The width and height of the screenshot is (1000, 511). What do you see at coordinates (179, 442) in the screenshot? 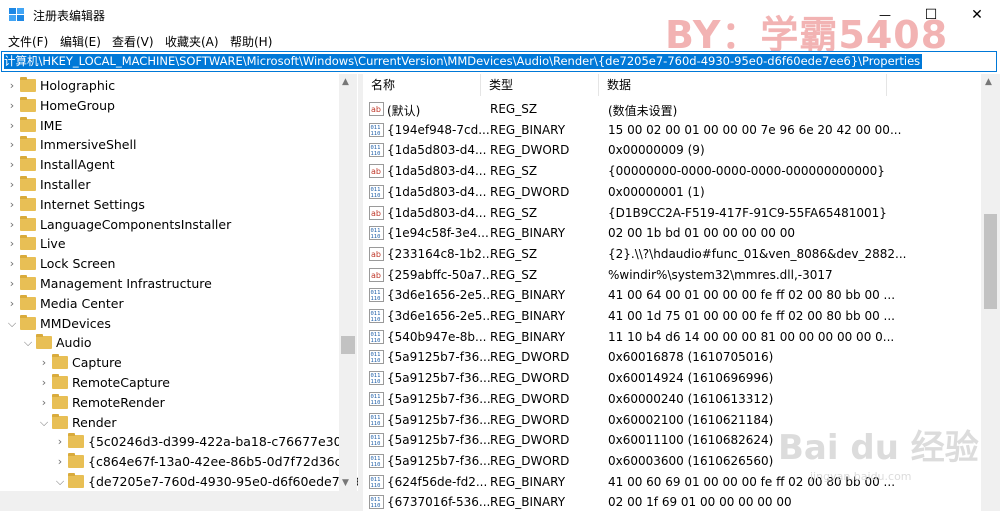
I see `tree-item: › {5c0246d3-d399-422a-ba18-c76677e308b0}` at bounding box center [179, 442].